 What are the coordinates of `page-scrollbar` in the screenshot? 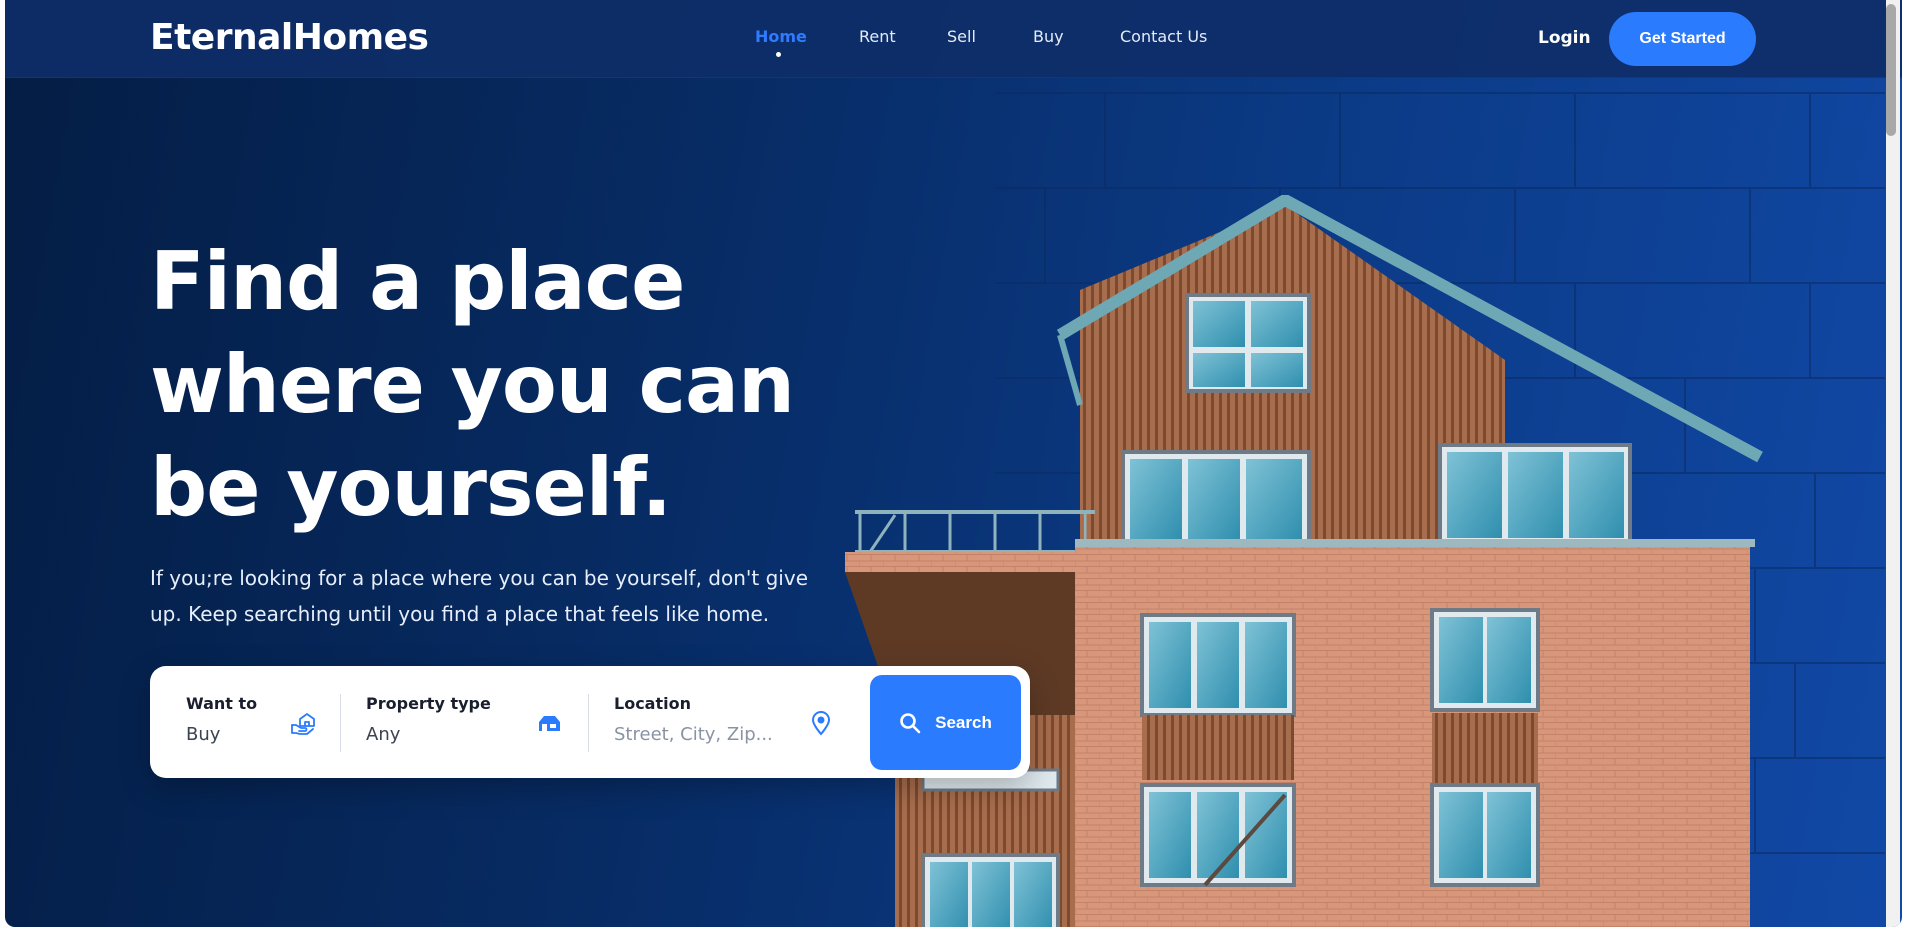 It's located at (1893, 463).